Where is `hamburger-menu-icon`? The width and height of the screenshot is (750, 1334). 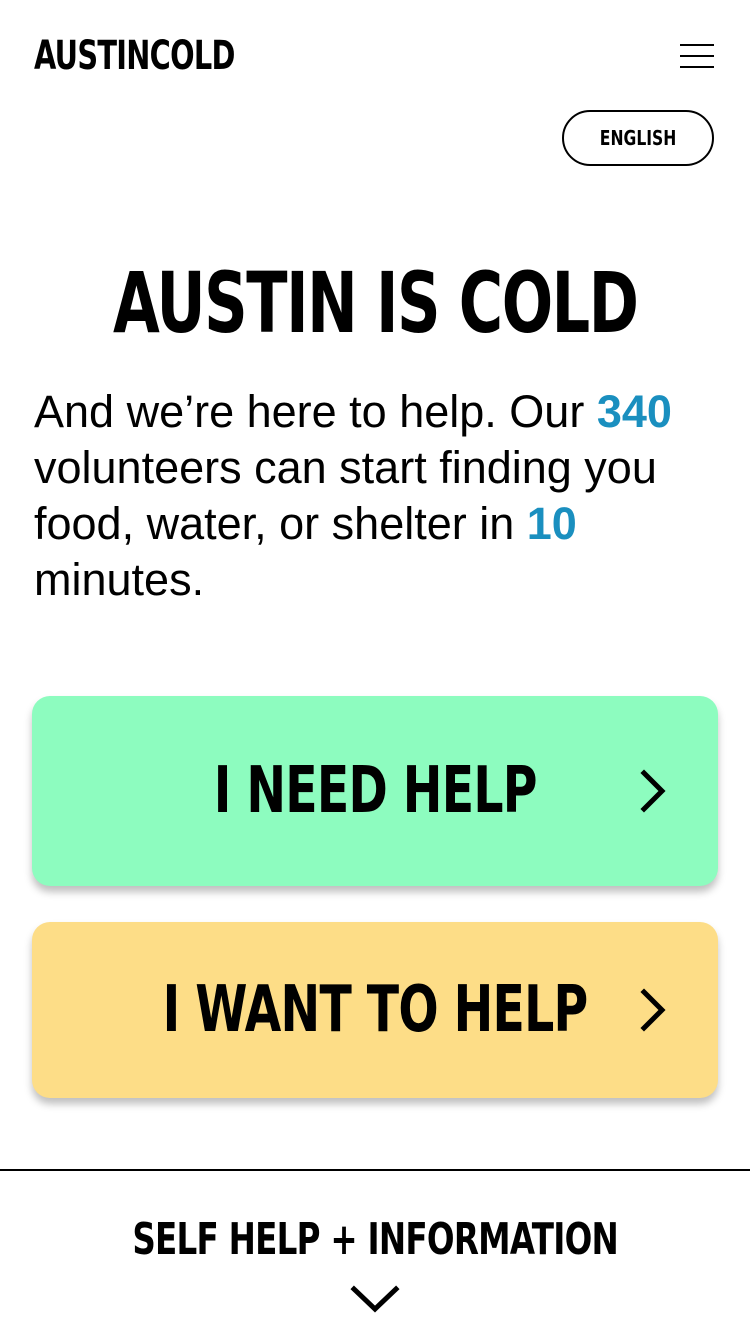 hamburger-menu-icon is located at coordinates (697, 56).